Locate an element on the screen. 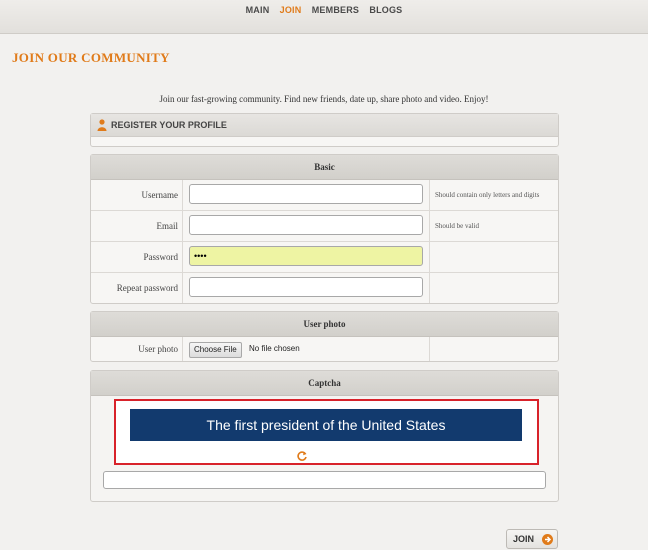 This screenshot has width=648, height=550. user-icon is located at coordinates (102, 125).